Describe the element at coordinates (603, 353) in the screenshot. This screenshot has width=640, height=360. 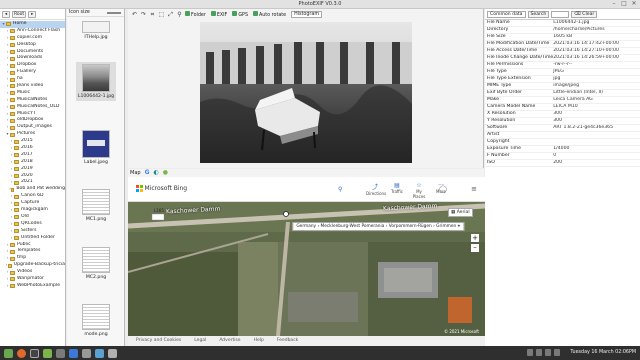
I see `clock: Tuesday 16 March 02:06PM` at that location.